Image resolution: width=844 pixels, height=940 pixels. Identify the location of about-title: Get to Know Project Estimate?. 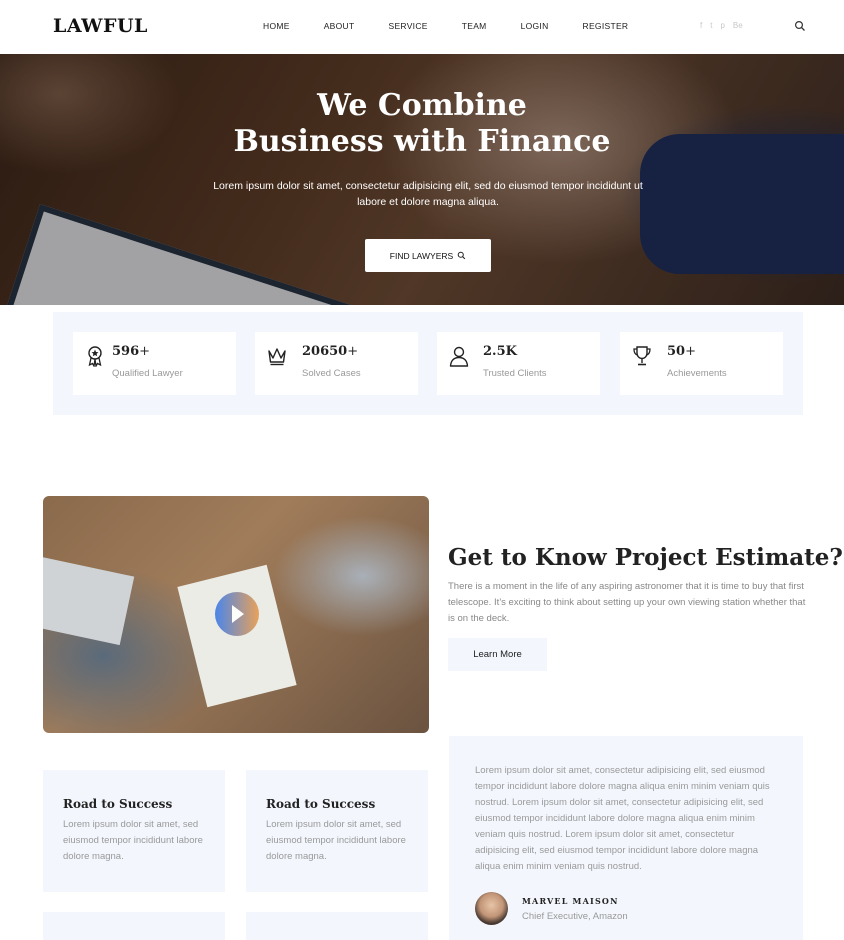
(645, 557).